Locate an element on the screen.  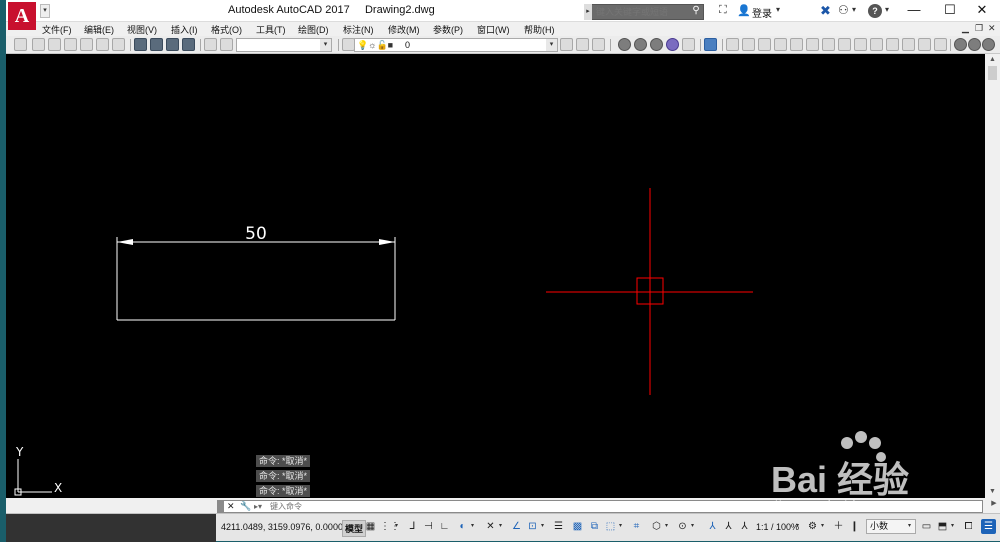
new-icon is located at coordinates (38, 44).